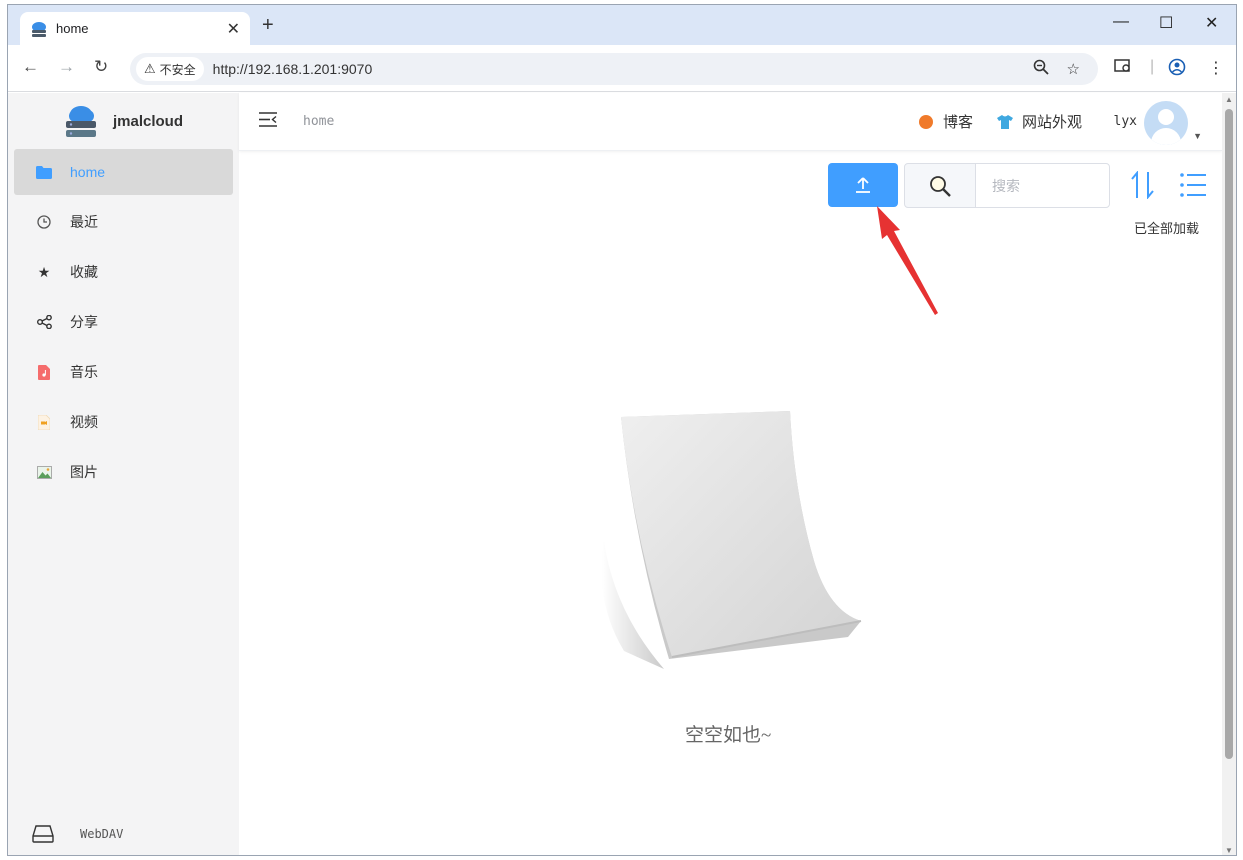  What do you see at coordinates (44, 472) in the screenshot?
I see `image-file-icon` at bounding box center [44, 472].